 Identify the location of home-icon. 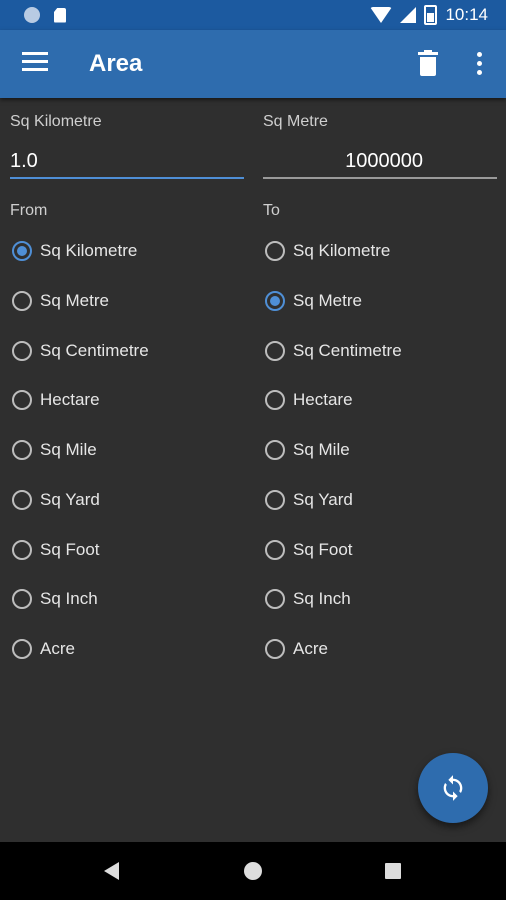
(253, 871).